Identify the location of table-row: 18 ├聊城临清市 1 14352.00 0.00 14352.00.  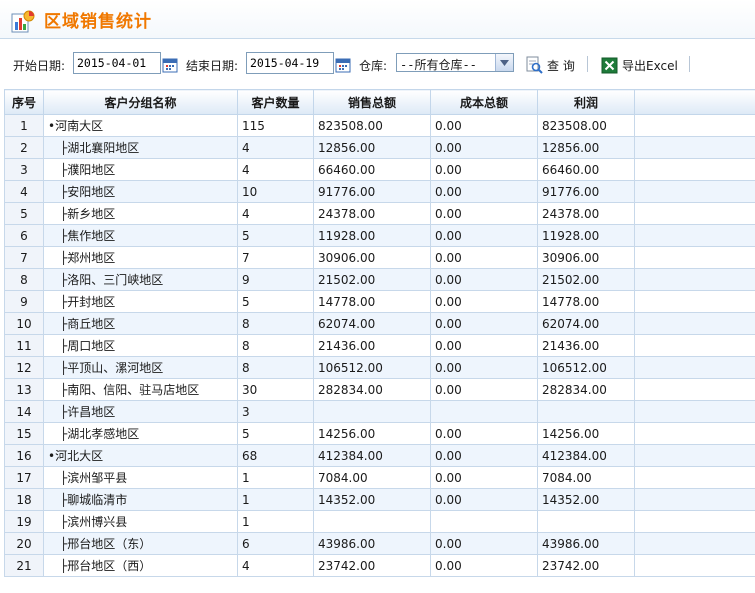
(379, 499).